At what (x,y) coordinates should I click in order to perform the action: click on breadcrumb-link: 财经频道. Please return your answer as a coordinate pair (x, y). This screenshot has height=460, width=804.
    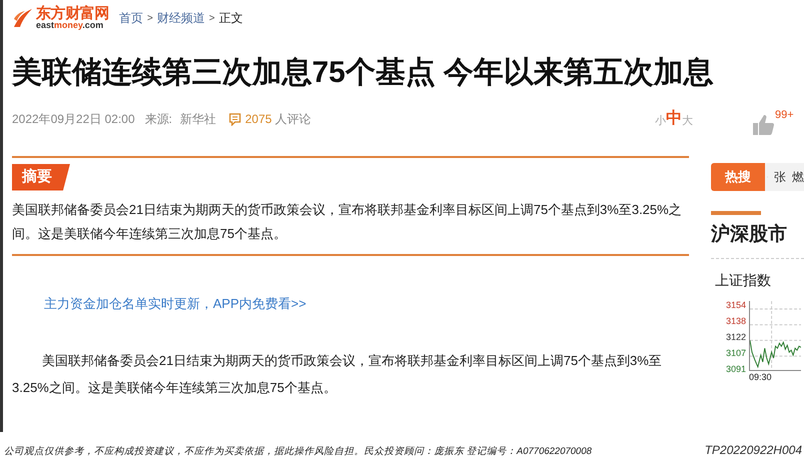
    Looking at the image, I should click on (180, 18).